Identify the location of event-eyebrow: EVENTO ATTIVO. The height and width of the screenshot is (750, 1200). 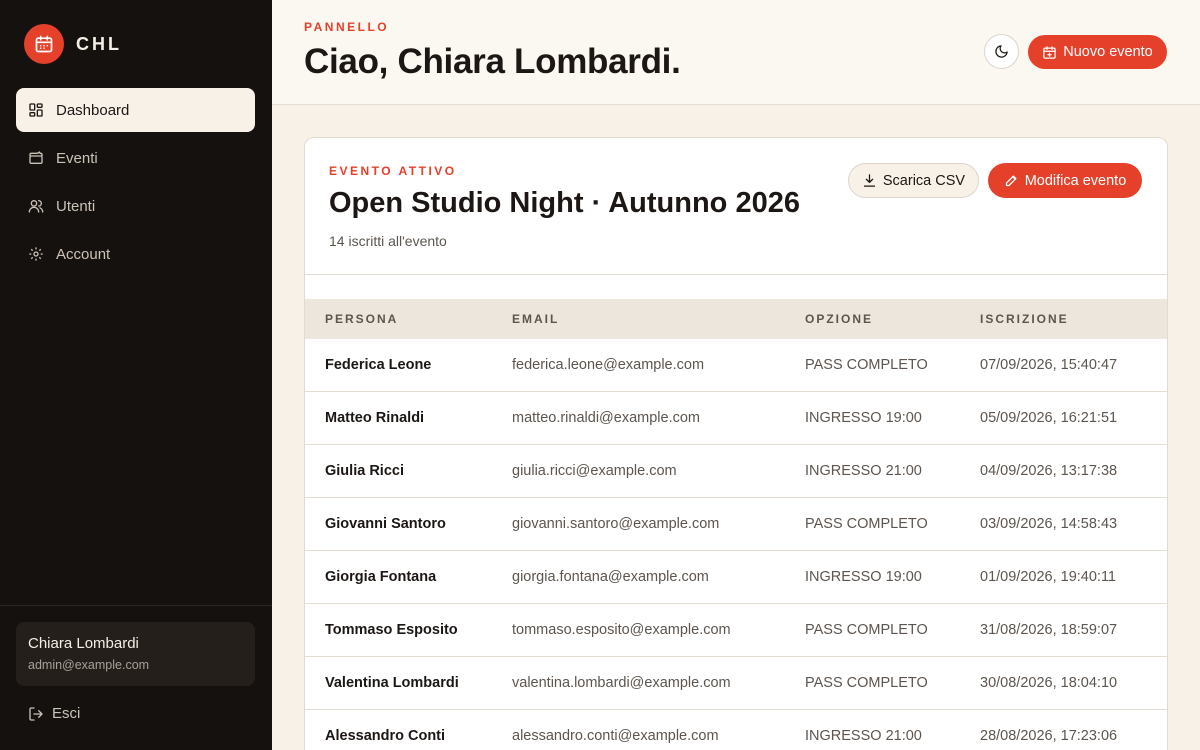
(393, 171).